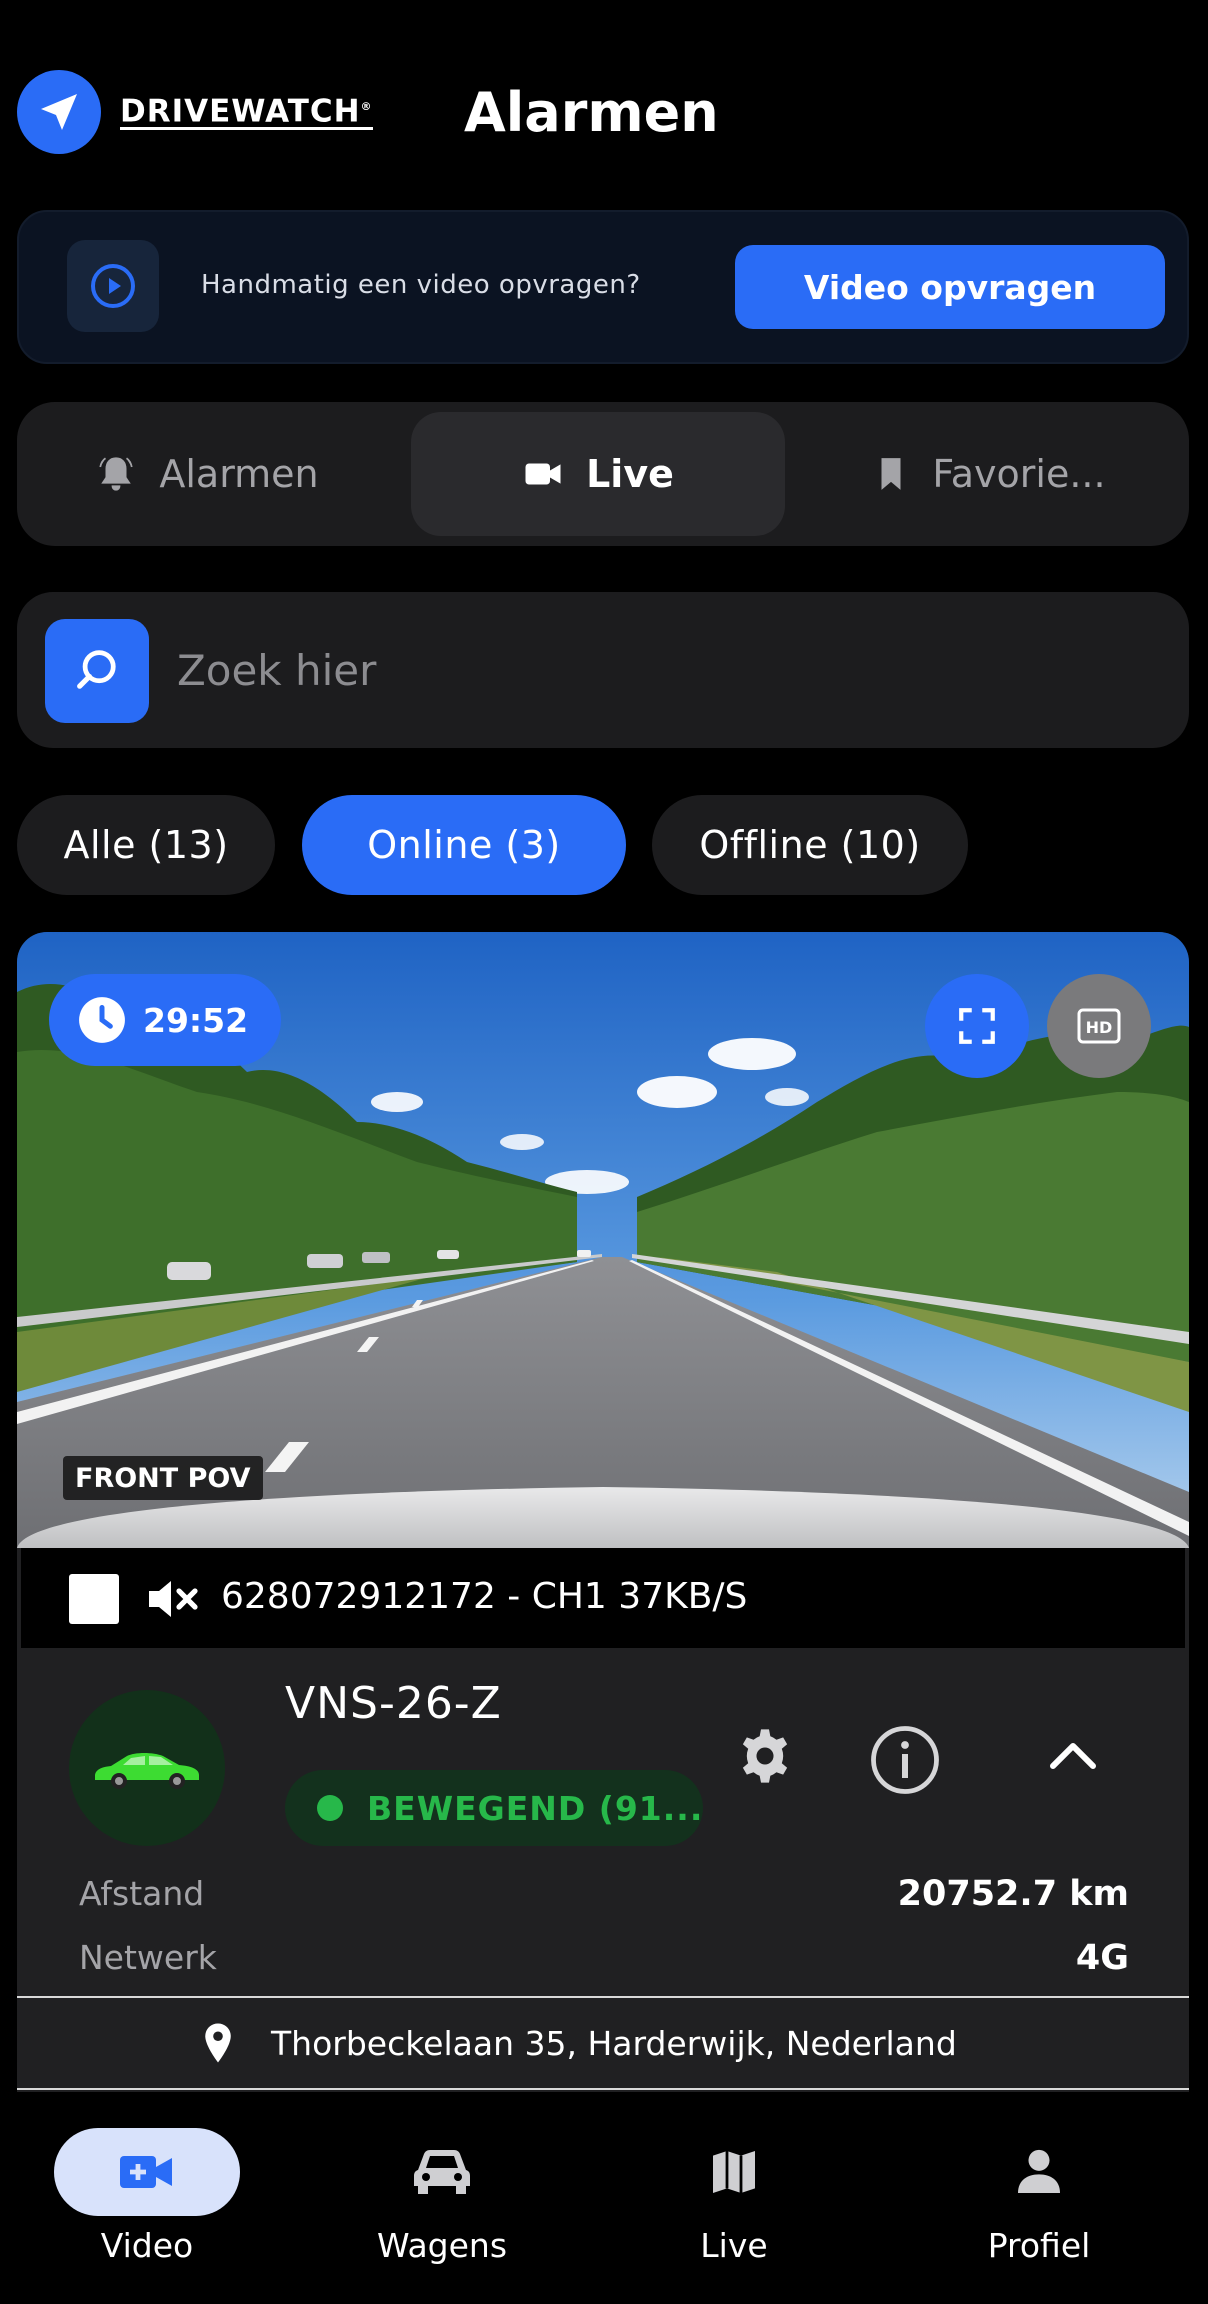  I want to click on tab-live: Live, so click(598, 474).